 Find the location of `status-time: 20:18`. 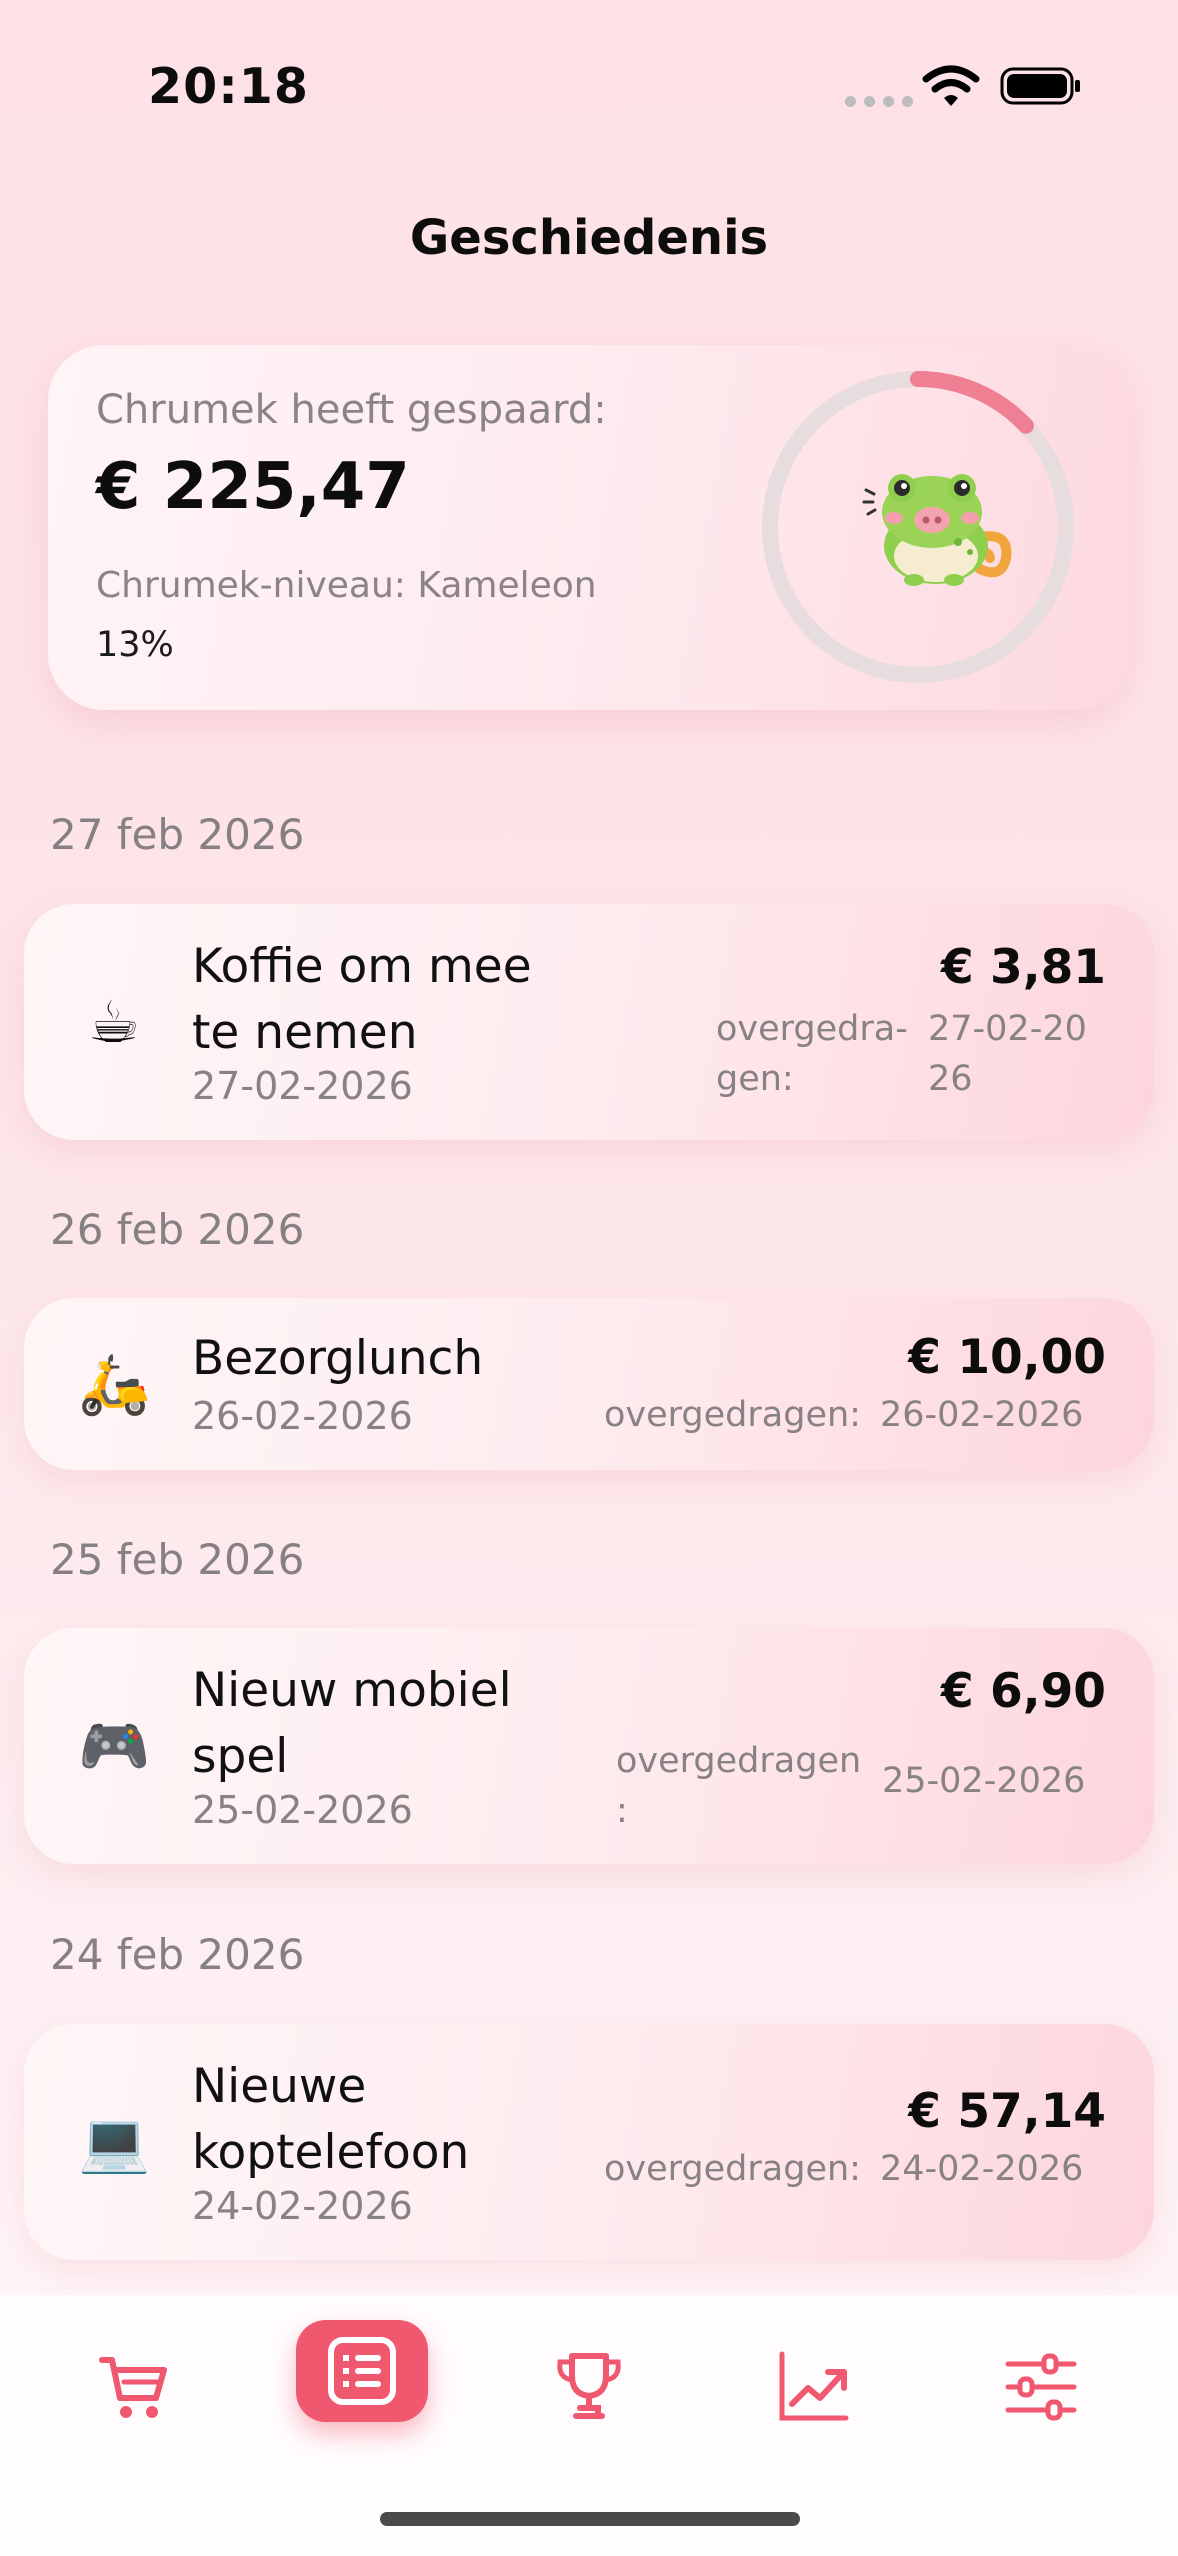

status-time: 20:18 is located at coordinates (228, 86).